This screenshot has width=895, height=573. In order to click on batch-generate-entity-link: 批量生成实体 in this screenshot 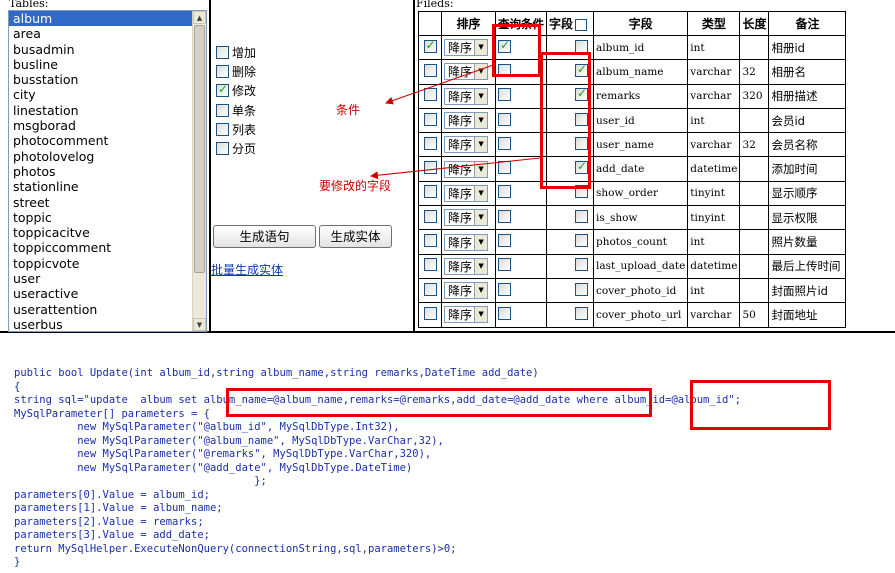, I will do `click(247, 269)`.